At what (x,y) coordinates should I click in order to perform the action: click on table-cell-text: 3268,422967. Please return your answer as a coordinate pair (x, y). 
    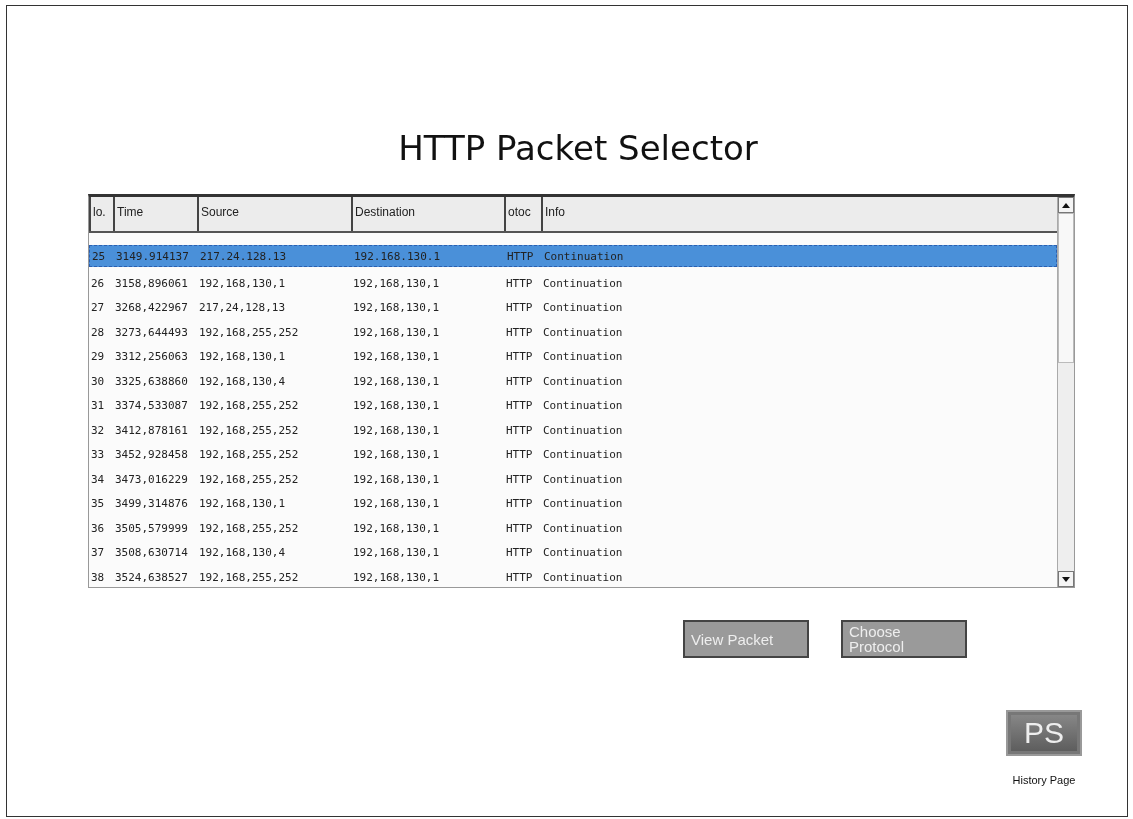
    Looking at the image, I should click on (151, 308).